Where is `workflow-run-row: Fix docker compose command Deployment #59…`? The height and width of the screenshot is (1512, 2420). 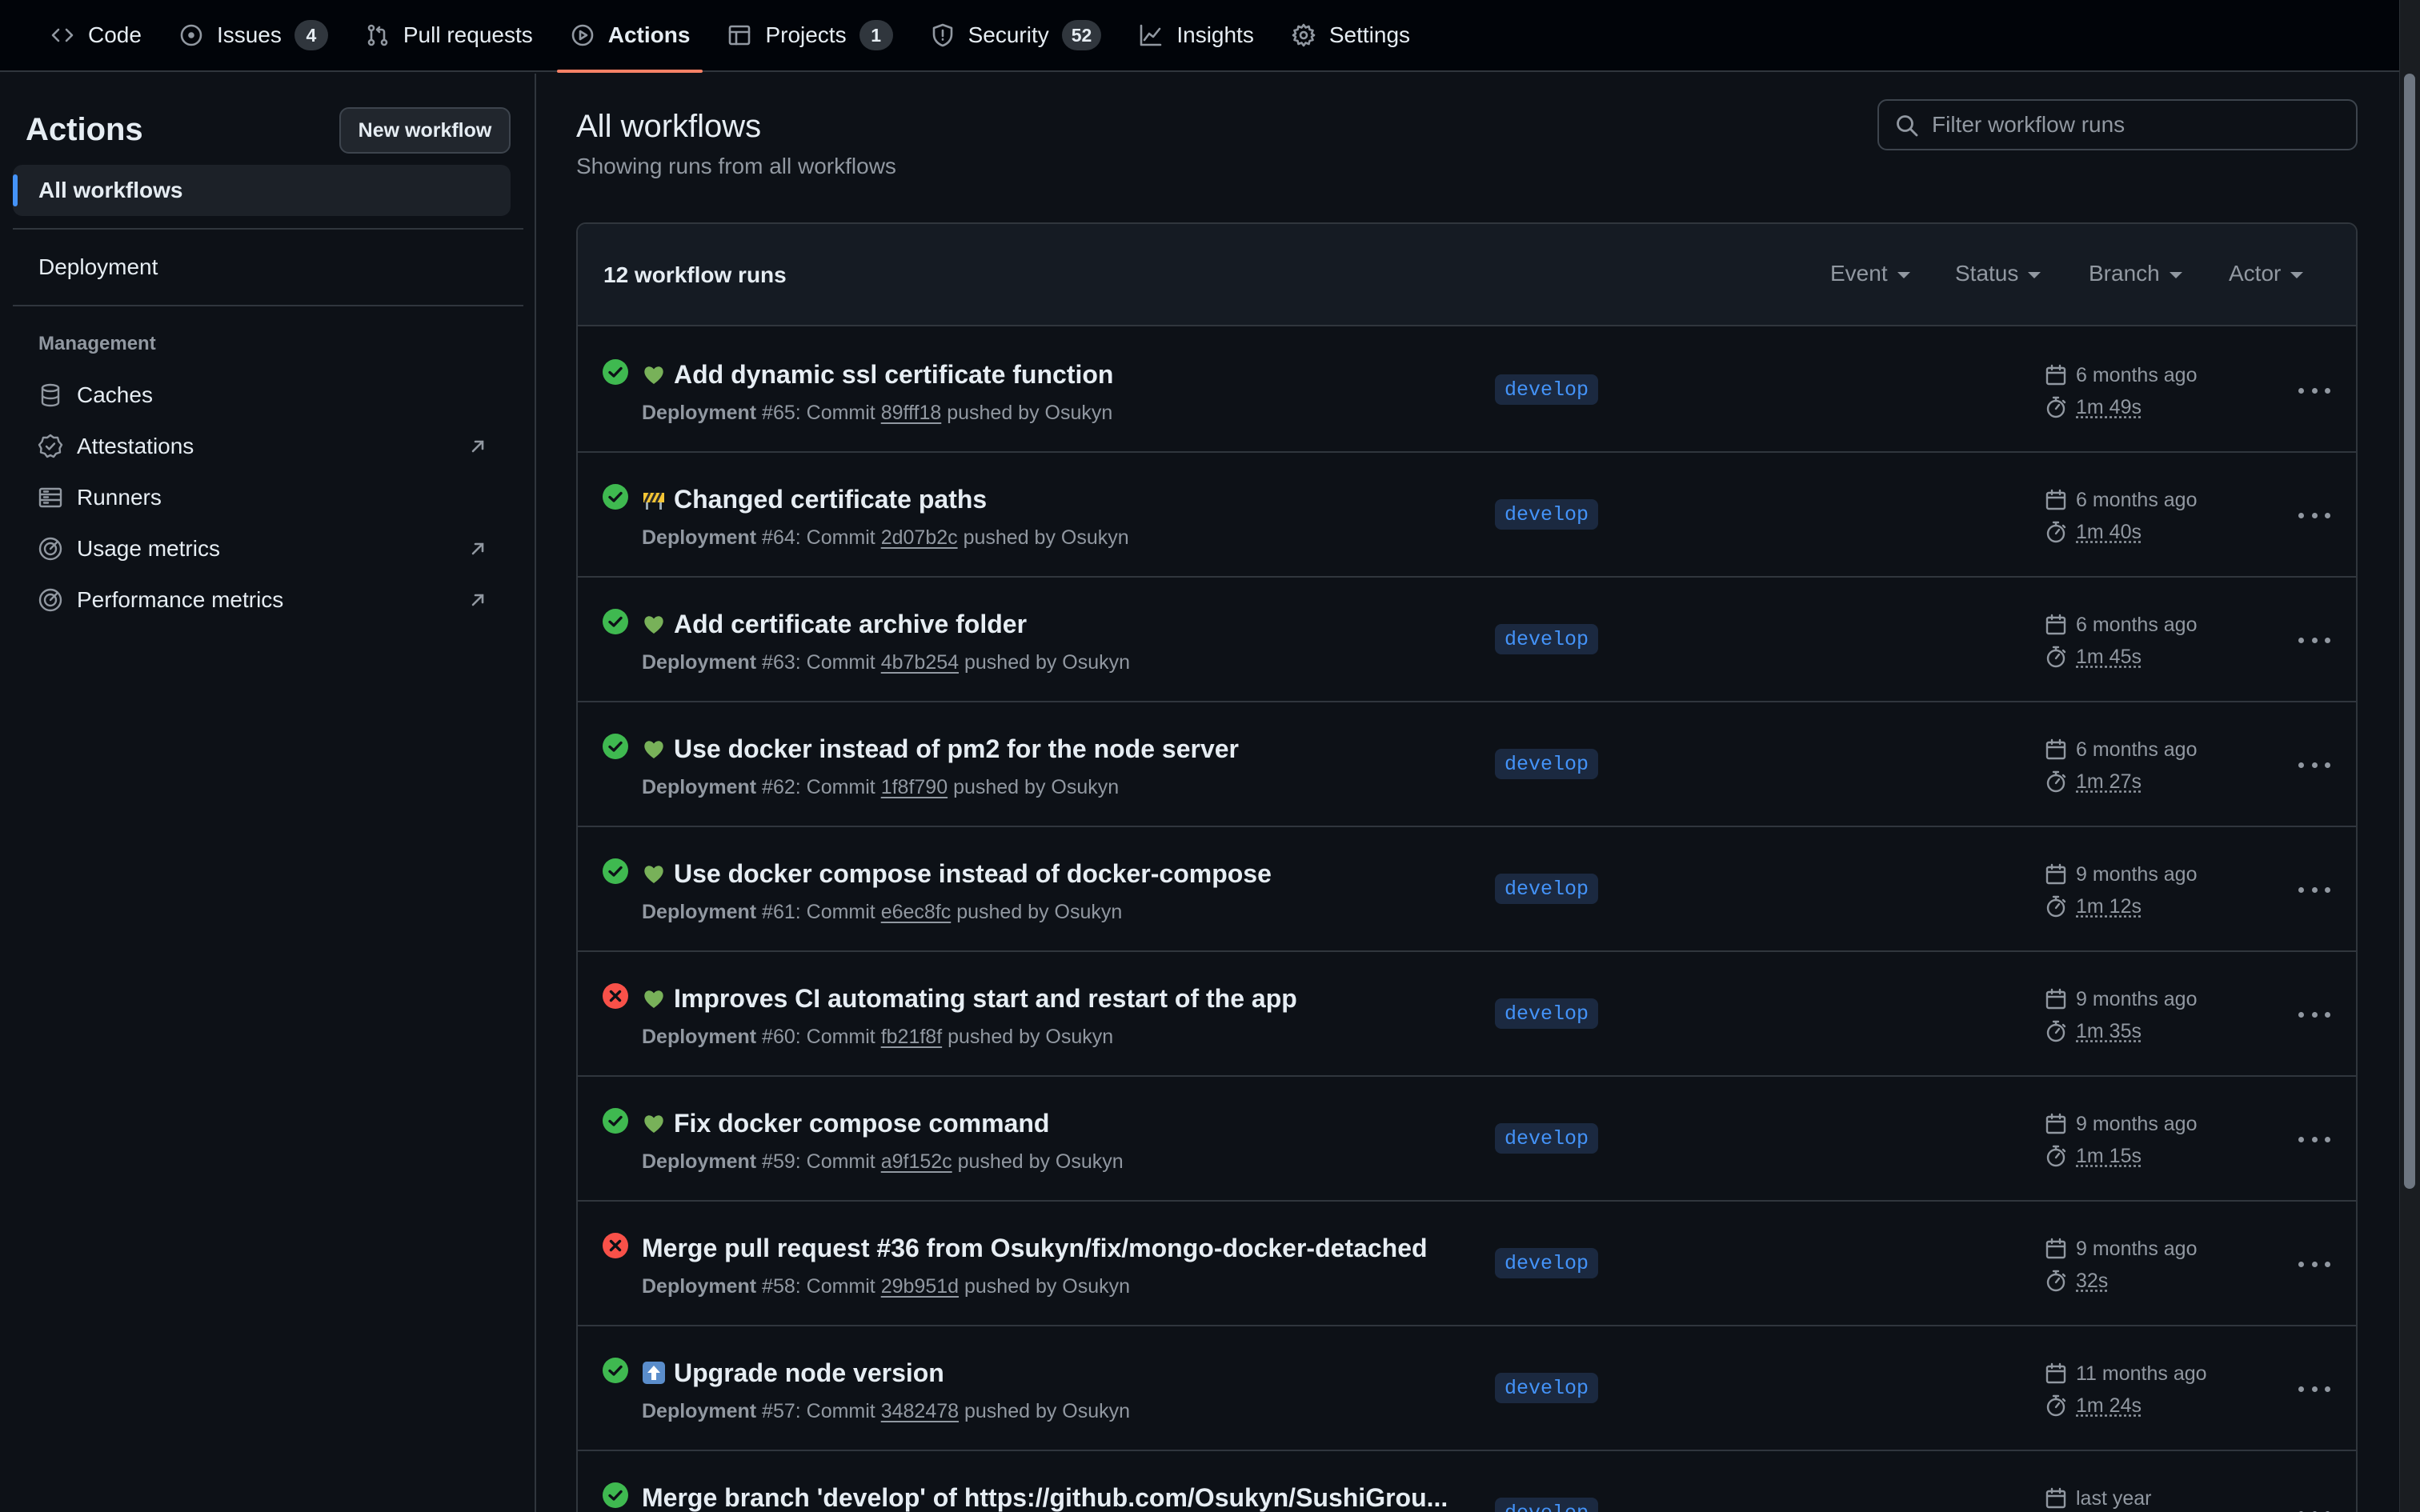 workflow-run-row: Fix docker compose command Deployment #59… is located at coordinates (1467, 1139).